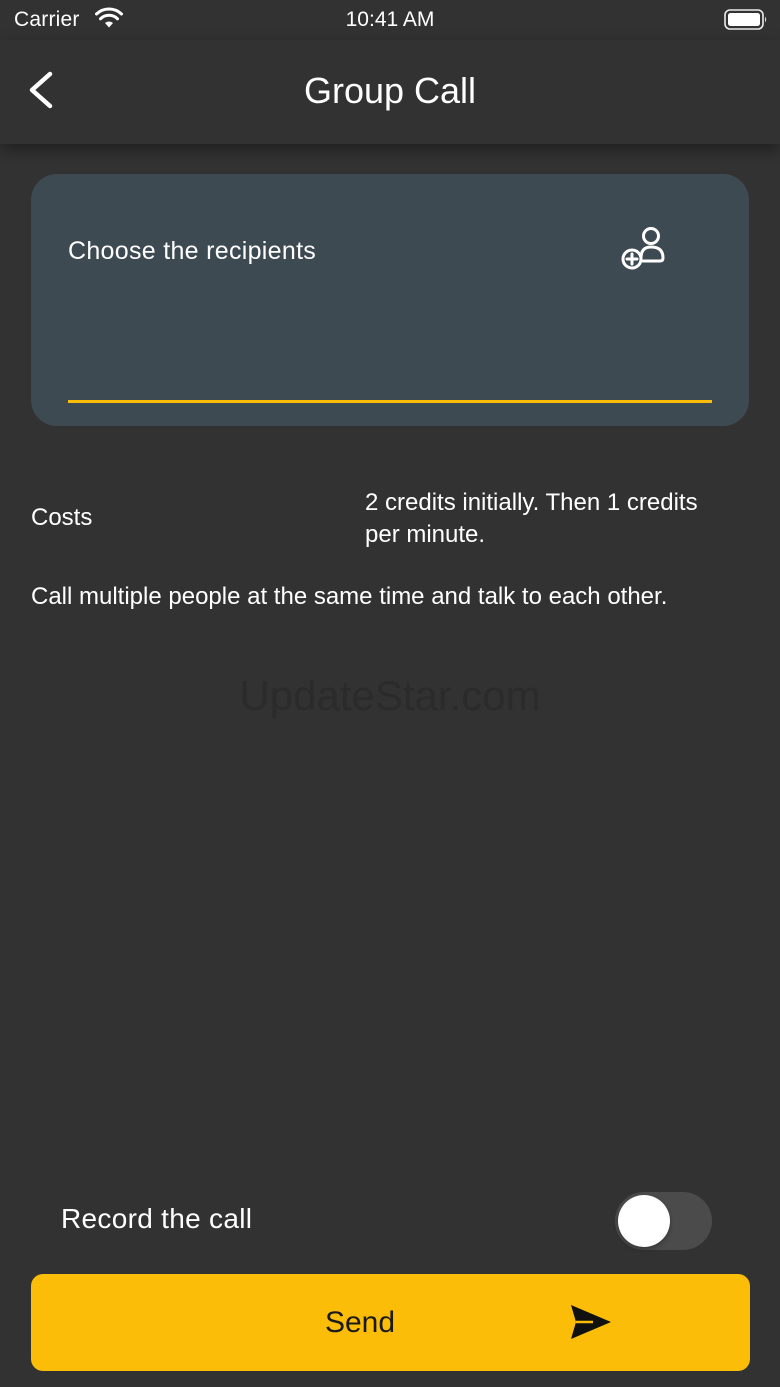 The width and height of the screenshot is (780, 1387). What do you see at coordinates (745, 19) in the screenshot?
I see `battery-icon` at bounding box center [745, 19].